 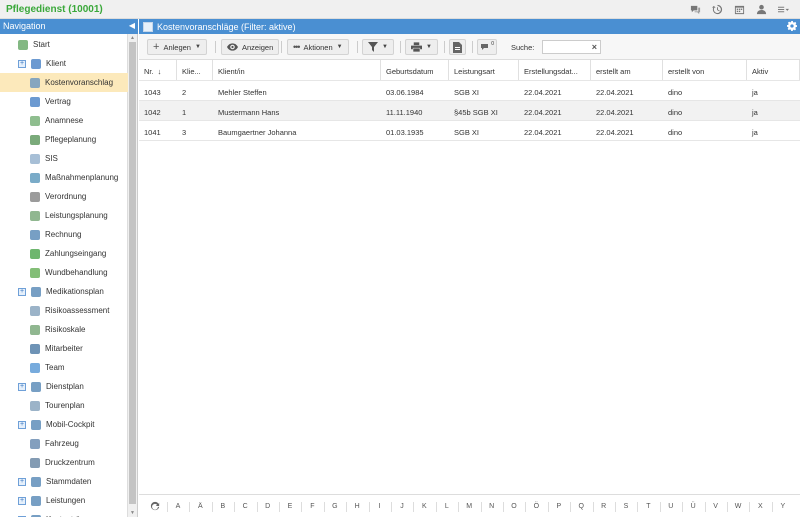 I want to click on alphabet-letter: C, so click(x=245, y=506).